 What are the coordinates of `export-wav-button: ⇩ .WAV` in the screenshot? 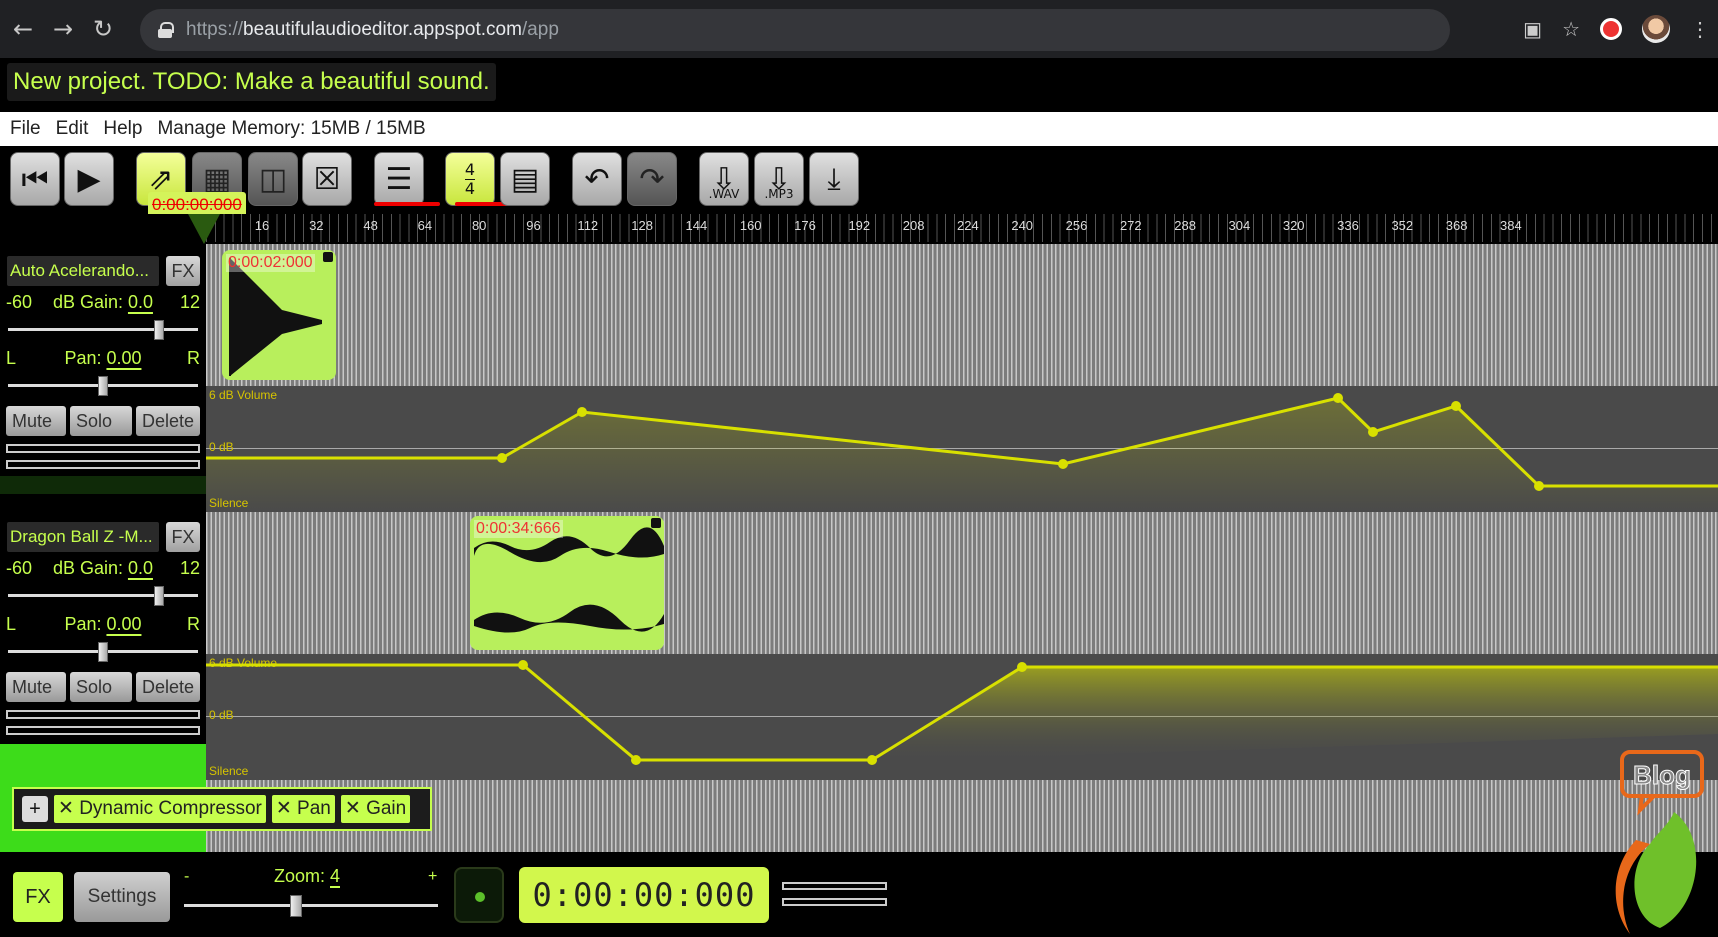 It's located at (724, 179).